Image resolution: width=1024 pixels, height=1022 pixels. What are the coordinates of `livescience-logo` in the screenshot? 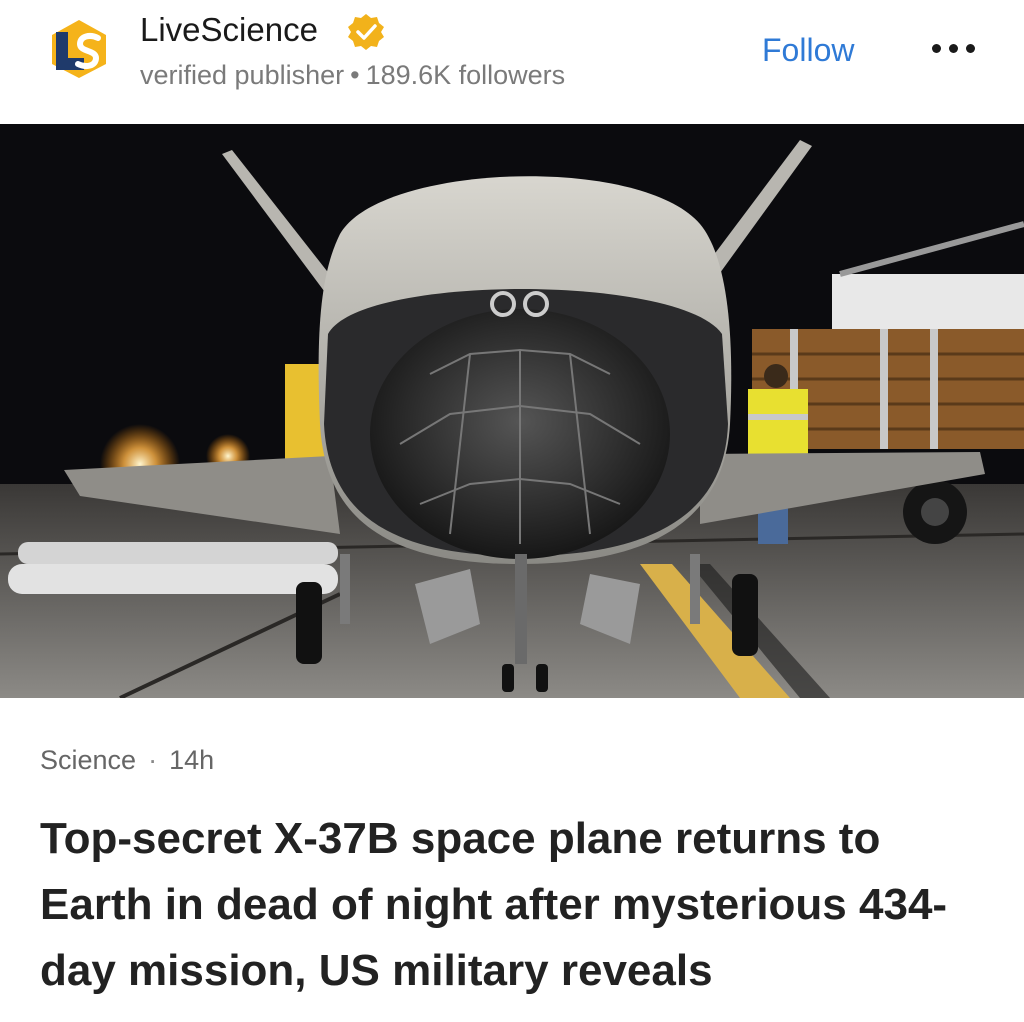 It's located at (79, 49).